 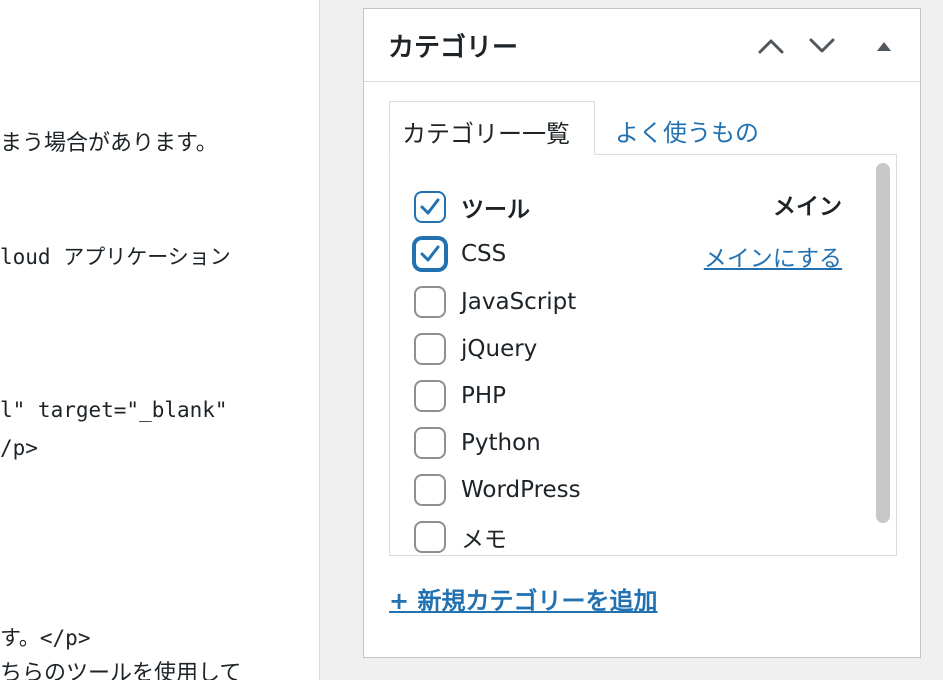 I want to click on list-item: Python, so click(x=477, y=443).